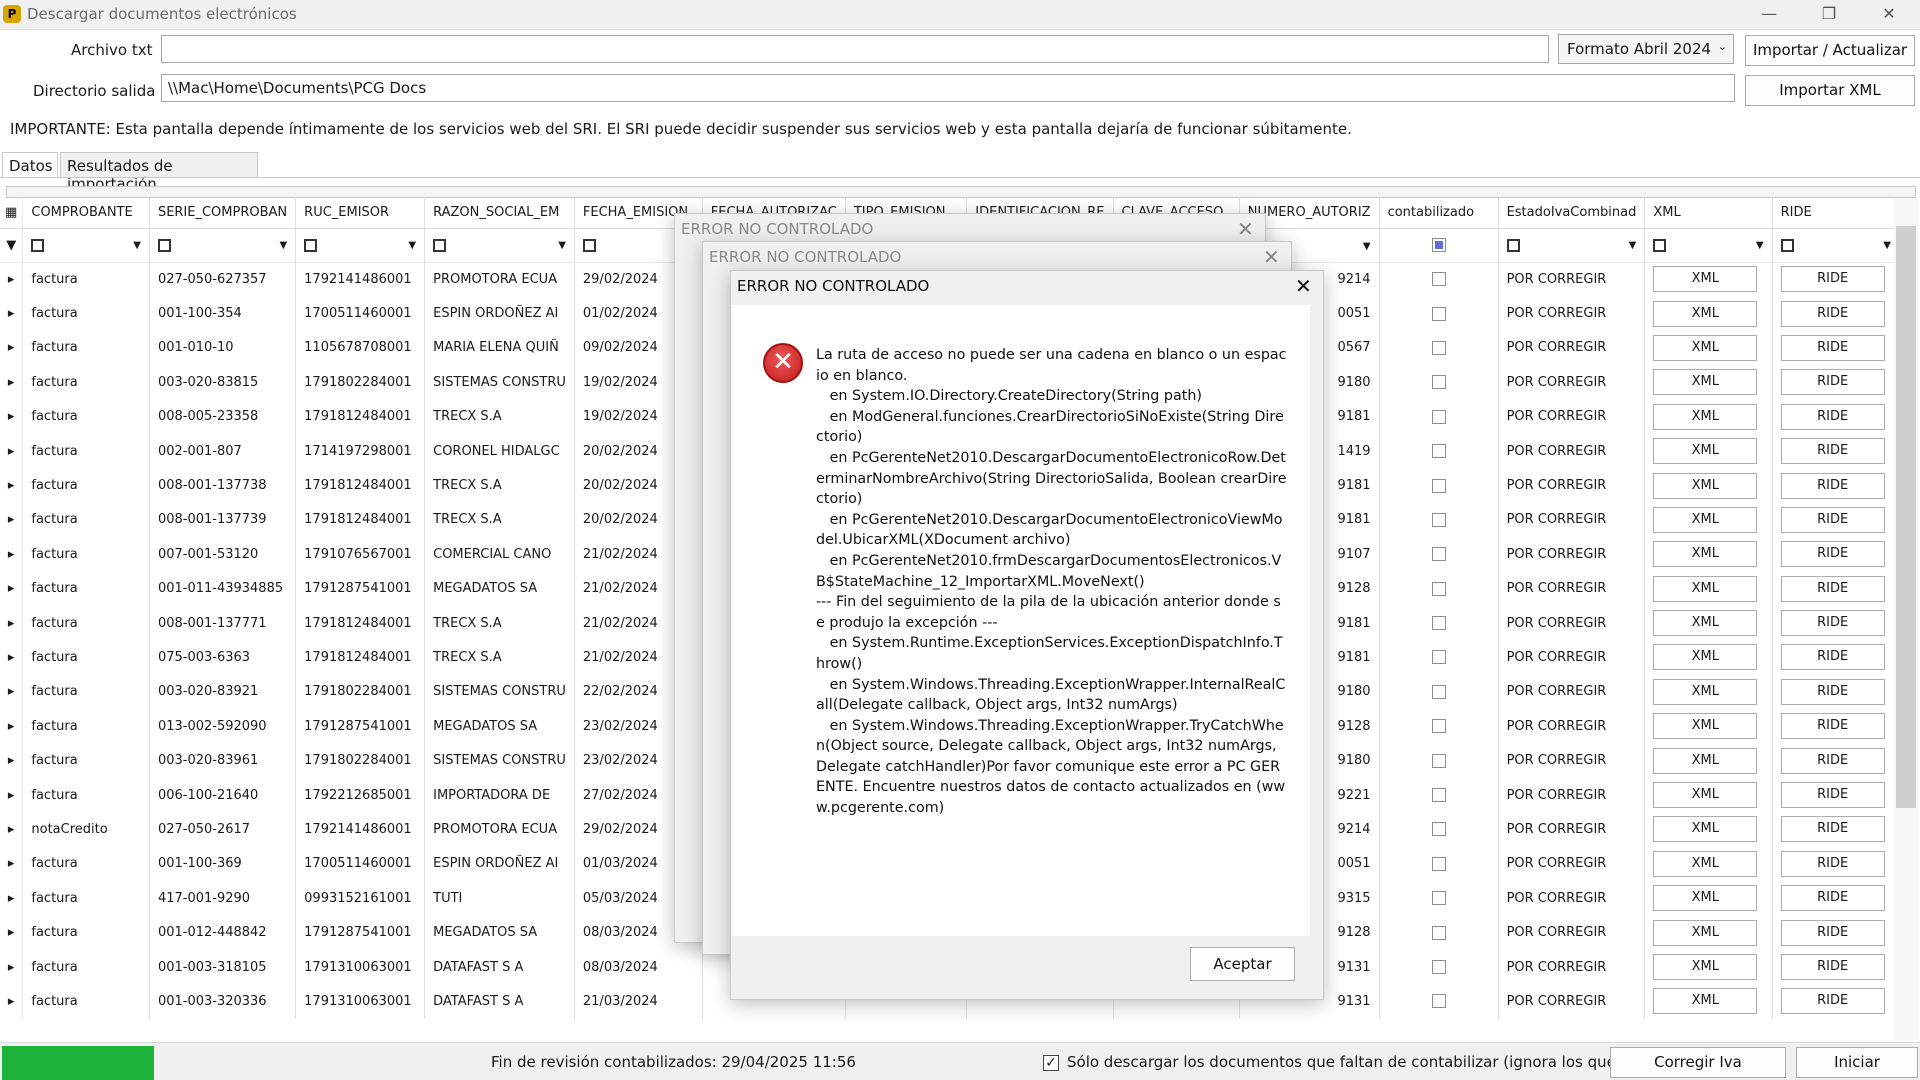  Describe the element at coordinates (499, 451) in the screenshot. I see `grid-cell: CORONEL HIDALGC` at that location.